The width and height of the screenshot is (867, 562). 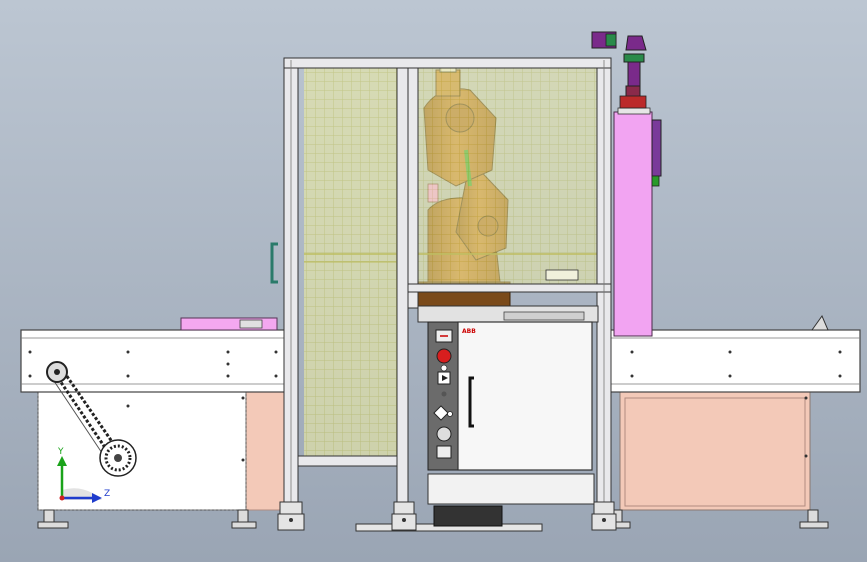 What do you see at coordinates (444, 434) in the screenshot?
I see `selector-knob` at bounding box center [444, 434].